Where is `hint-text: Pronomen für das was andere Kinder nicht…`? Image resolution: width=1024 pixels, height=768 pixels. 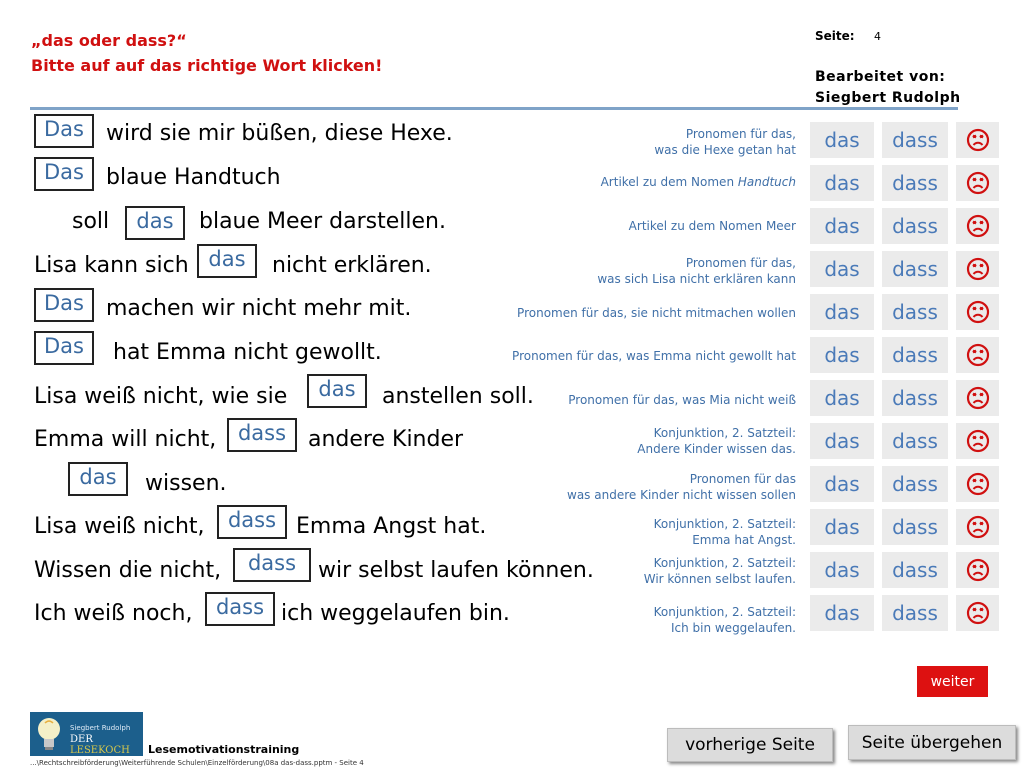
hint-text: Pronomen für das was andere Kinder nicht… is located at coordinates (681, 487).